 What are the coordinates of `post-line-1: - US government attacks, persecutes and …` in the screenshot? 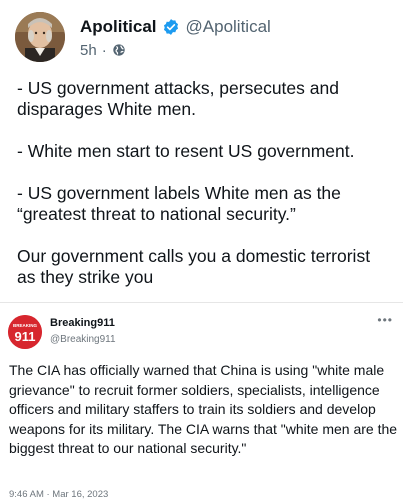 It's located at (178, 98).